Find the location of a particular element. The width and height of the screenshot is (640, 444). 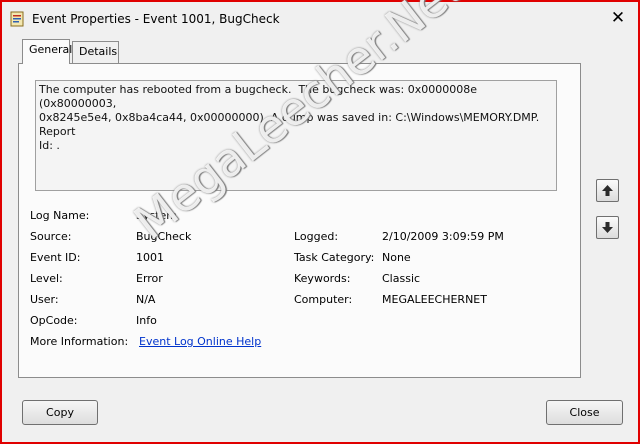

logged-label: Logged: is located at coordinates (316, 236).